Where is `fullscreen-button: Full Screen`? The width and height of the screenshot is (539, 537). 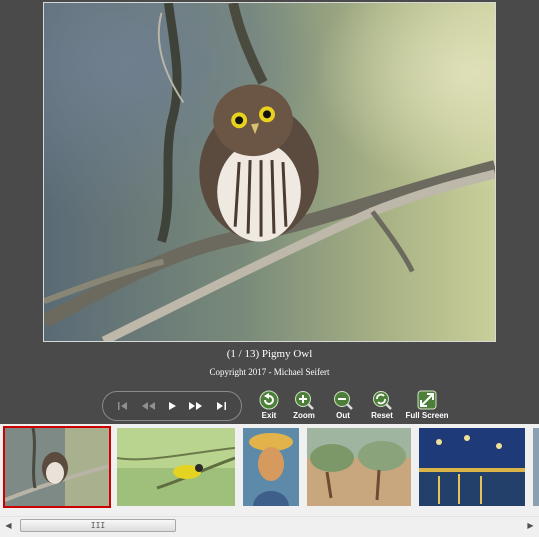
fullscreen-button: Full Screen is located at coordinates (427, 406).